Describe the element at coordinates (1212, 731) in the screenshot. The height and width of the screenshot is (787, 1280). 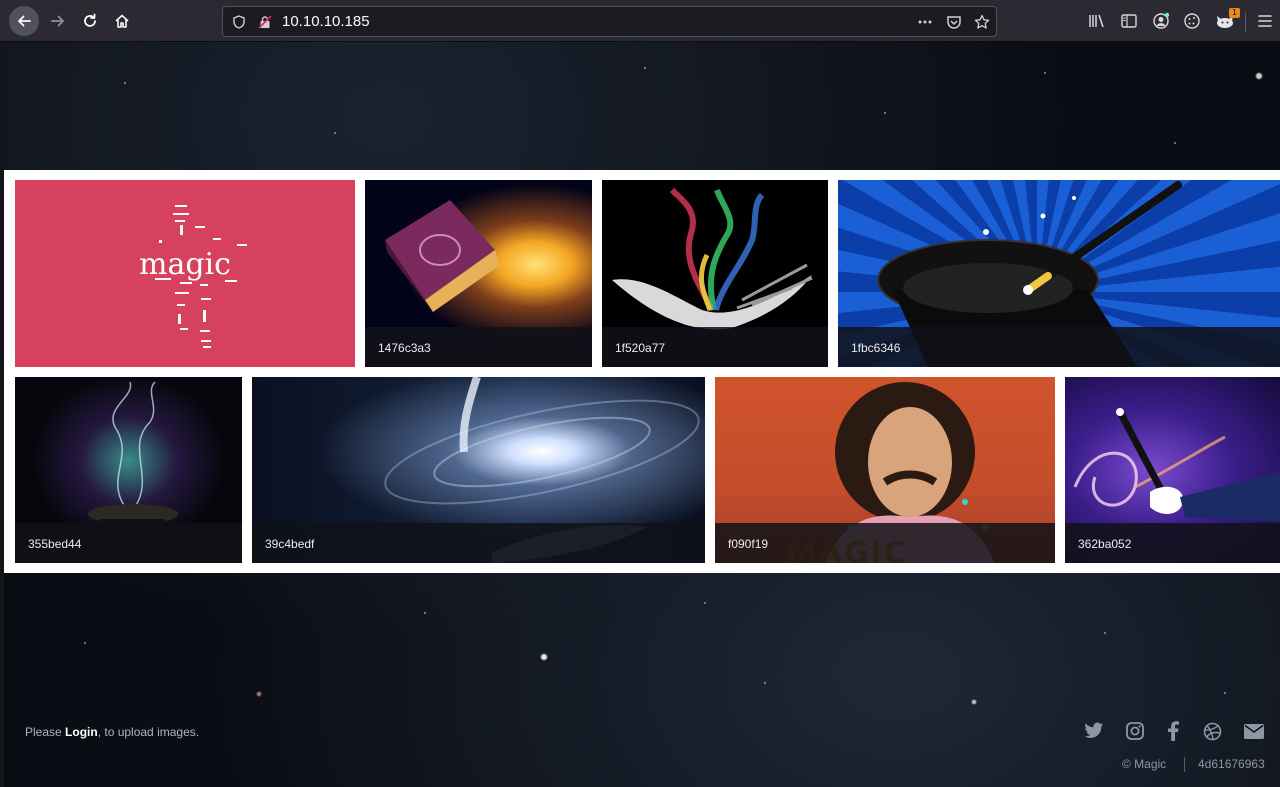
I see `dribbble-icon` at that location.